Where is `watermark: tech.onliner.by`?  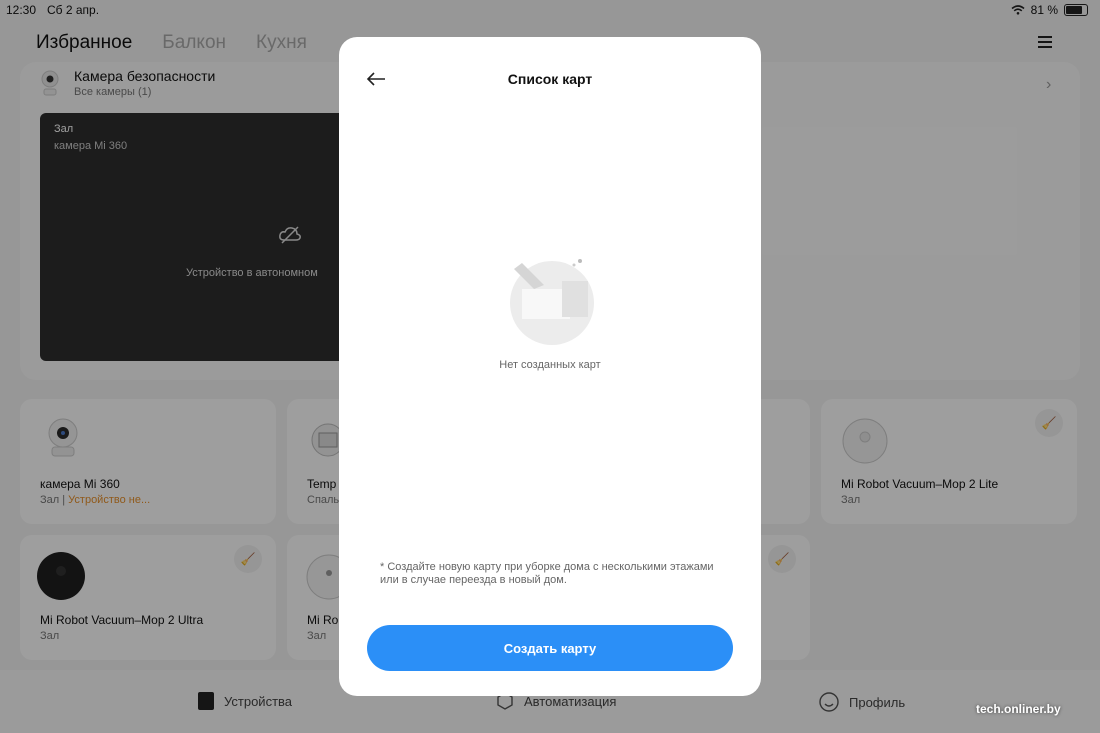
watermark: tech.onliner.by is located at coordinates (1018, 709).